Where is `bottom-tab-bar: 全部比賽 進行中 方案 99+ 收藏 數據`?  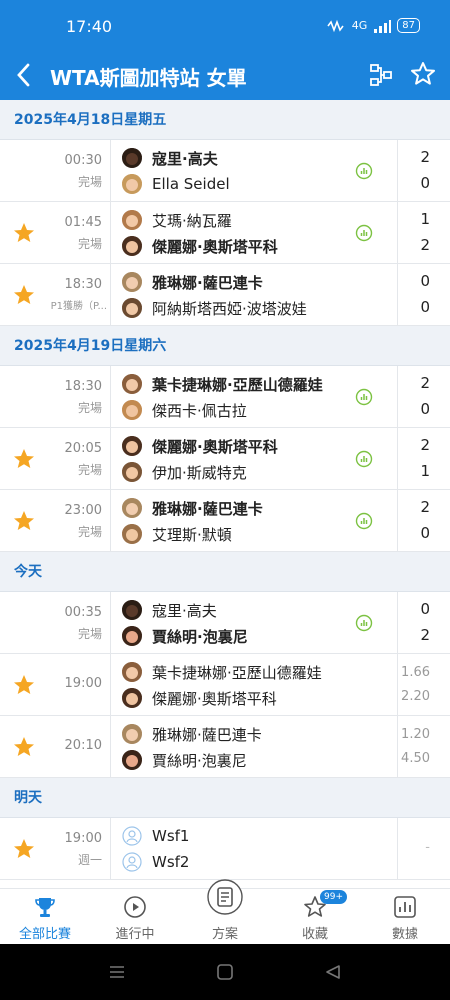 bottom-tab-bar: 全部比賽 進行中 方案 99+ 收藏 數據 is located at coordinates (225, 912).